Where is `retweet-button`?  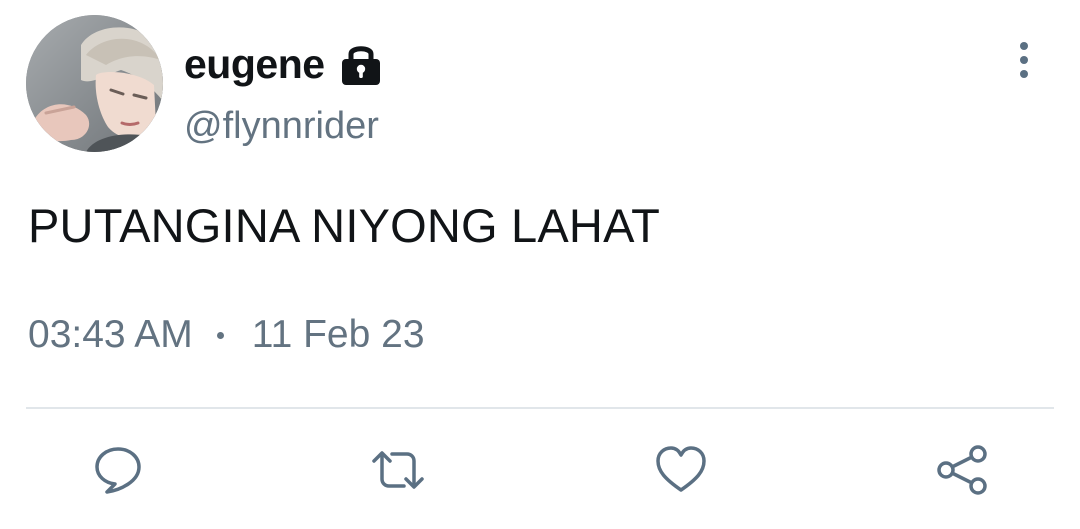
retweet-button is located at coordinates (398, 470).